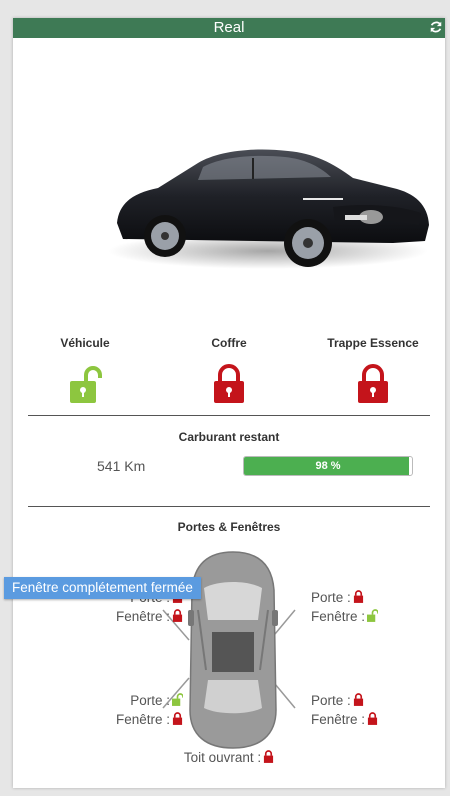  Describe the element at coordinates (345, 607) in the screenshot. I see `front-right-door-status: Porte : Fenêtre :` at that location.